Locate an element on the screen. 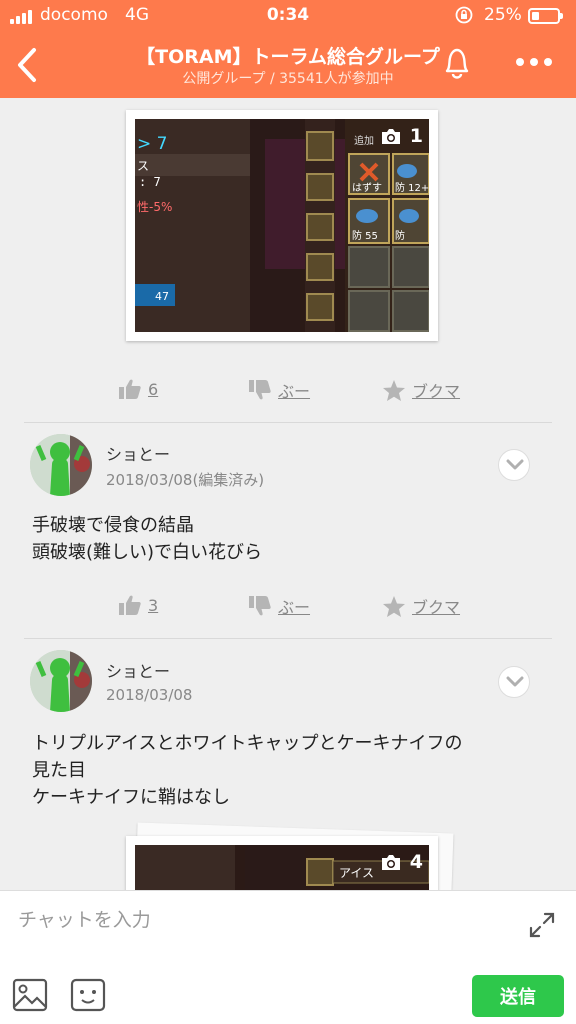 The image size is (576, 1024). image-button is located at coordinates (30, 995).